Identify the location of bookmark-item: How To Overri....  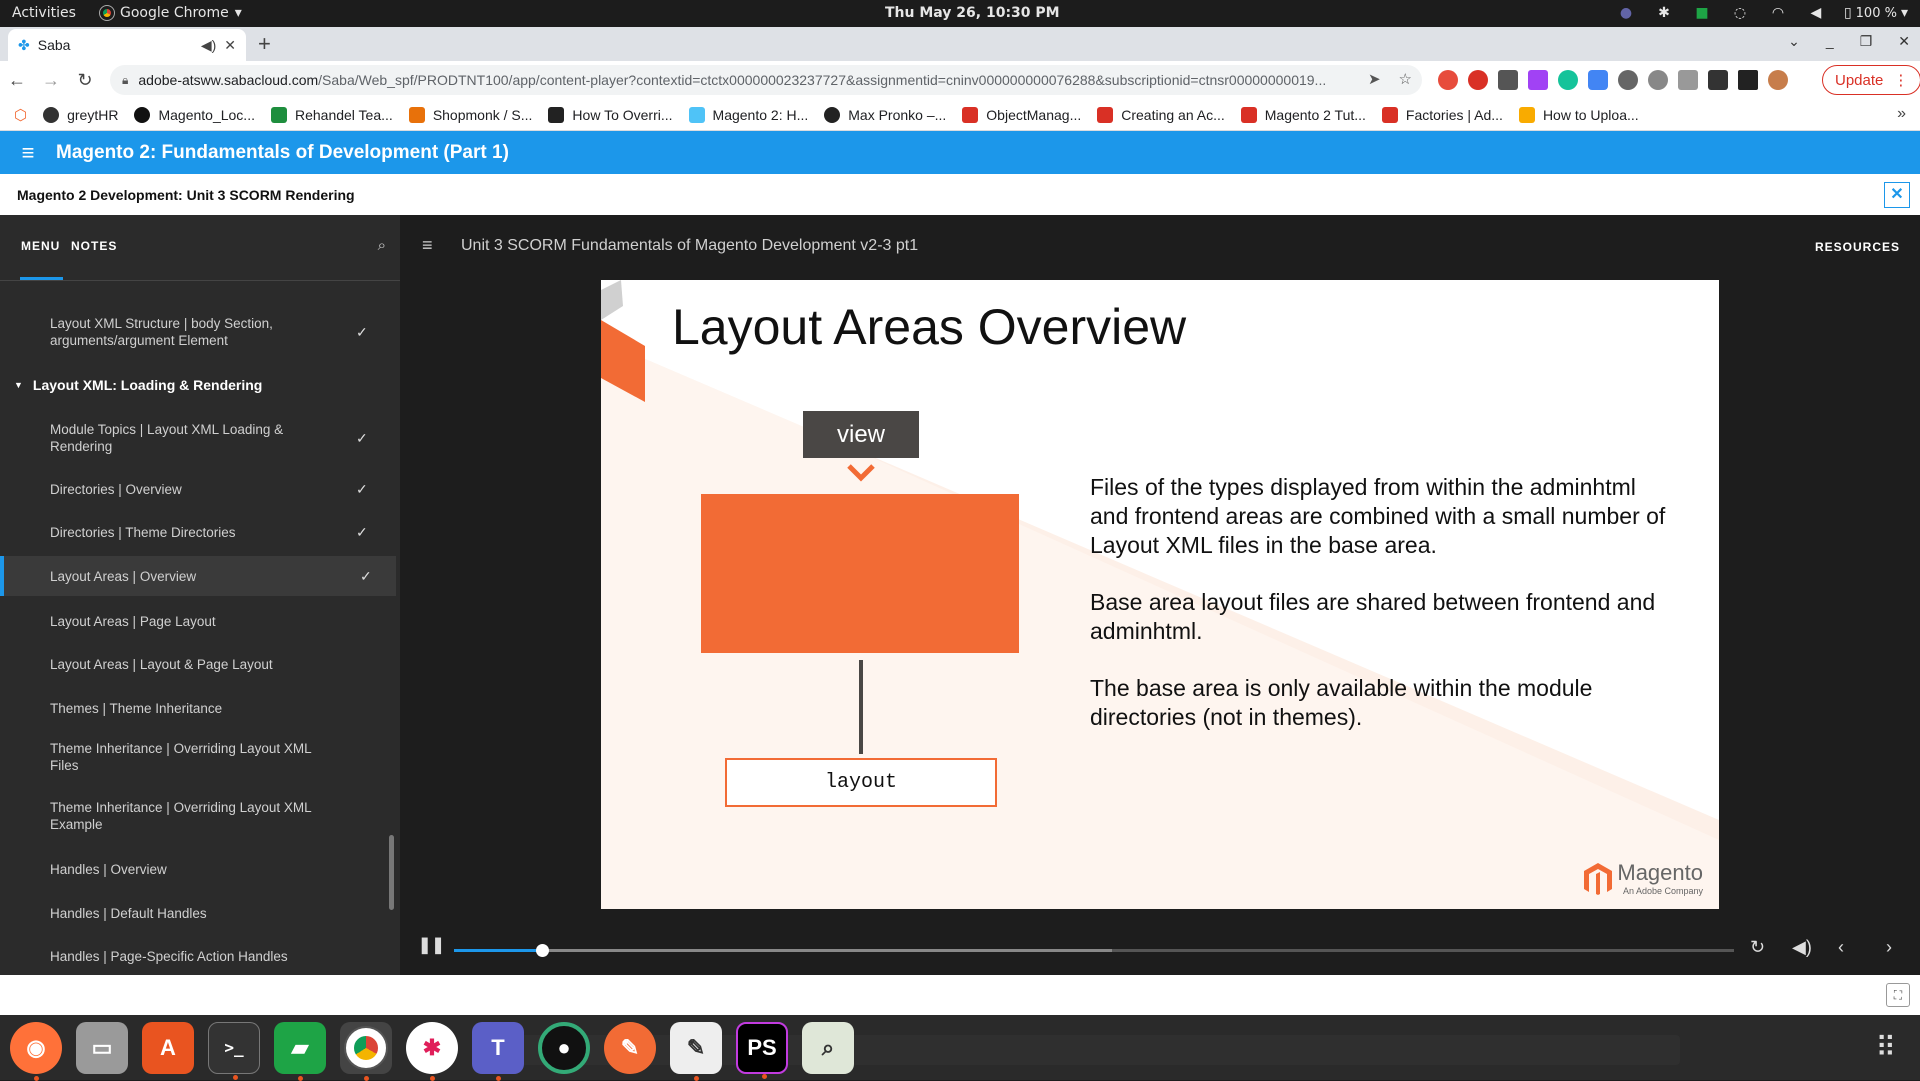
(610, 114).